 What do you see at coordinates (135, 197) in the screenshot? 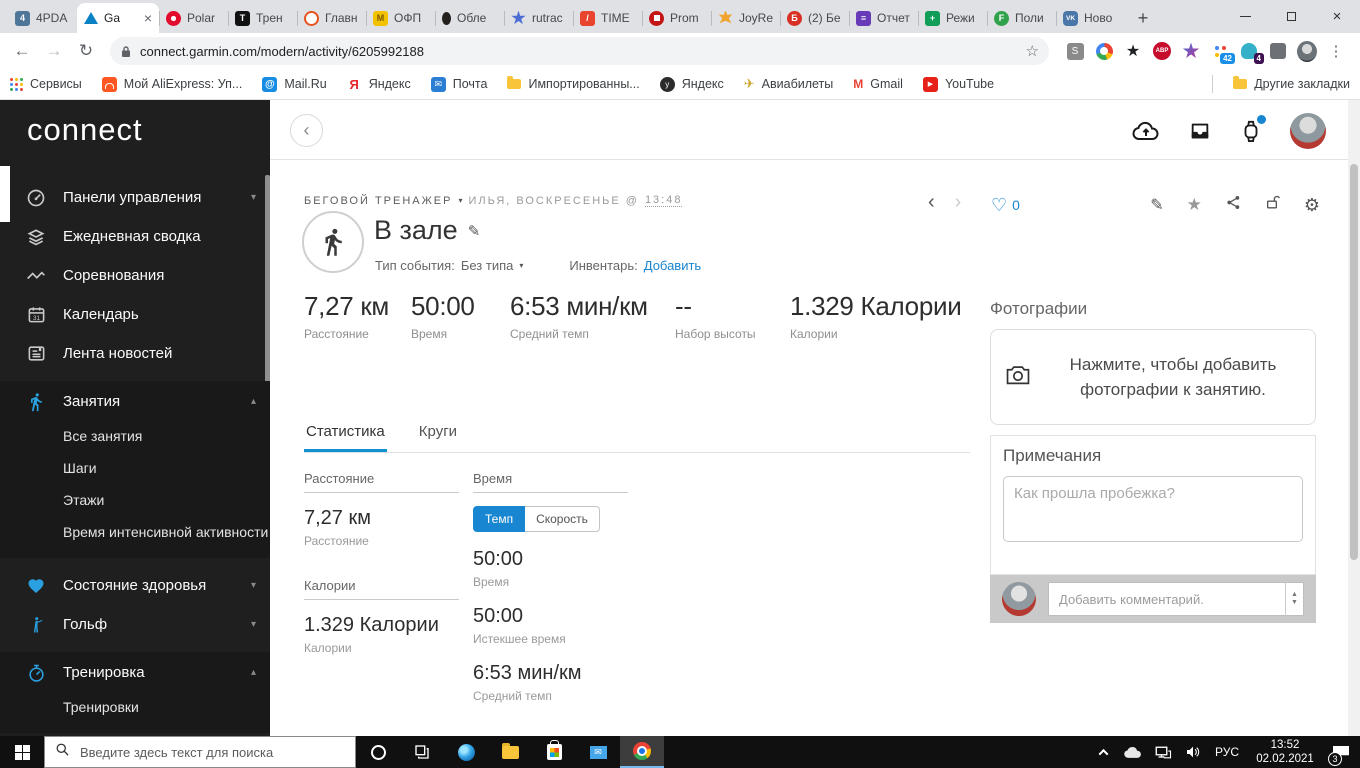
I see `sidebar-item-dashboards: Панели управления ▾` at bounding box center [135, 197].